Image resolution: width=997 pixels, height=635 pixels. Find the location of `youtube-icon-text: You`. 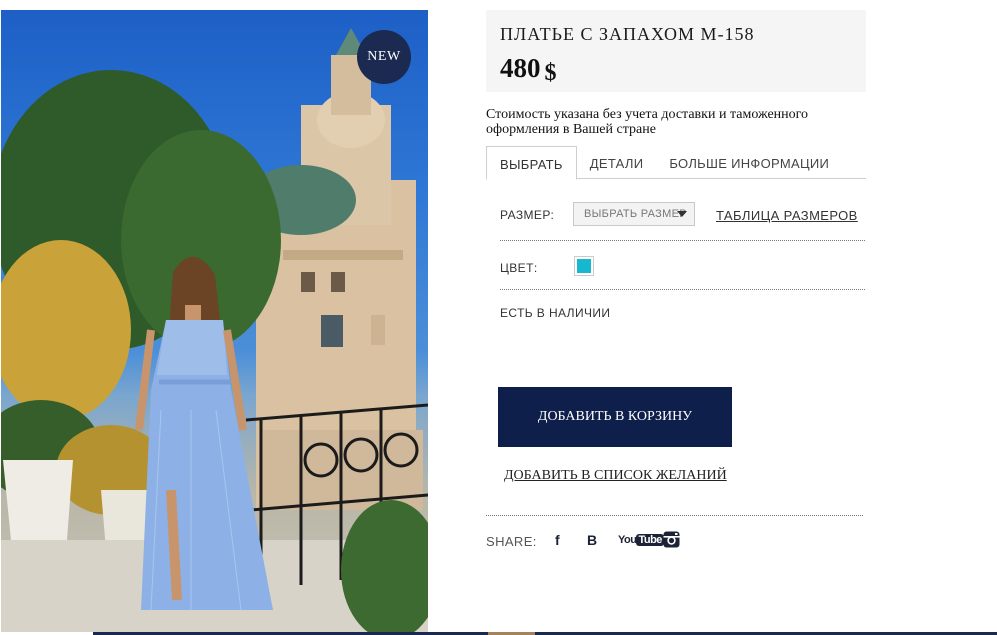

youtube-icon-text: You is located at coordinates (627, 540).